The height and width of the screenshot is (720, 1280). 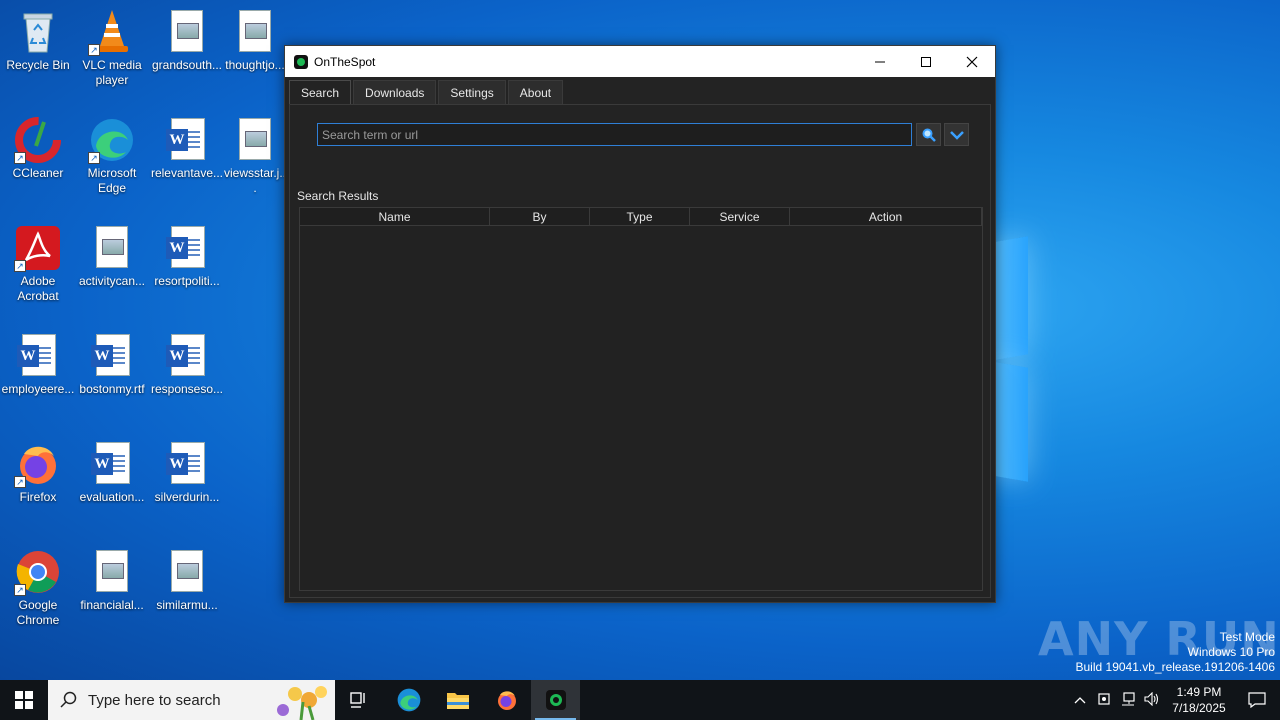 What do you see at coordinates (614, 134) in the screenshot?
I see `search-input` at bounding box center [614, 134].